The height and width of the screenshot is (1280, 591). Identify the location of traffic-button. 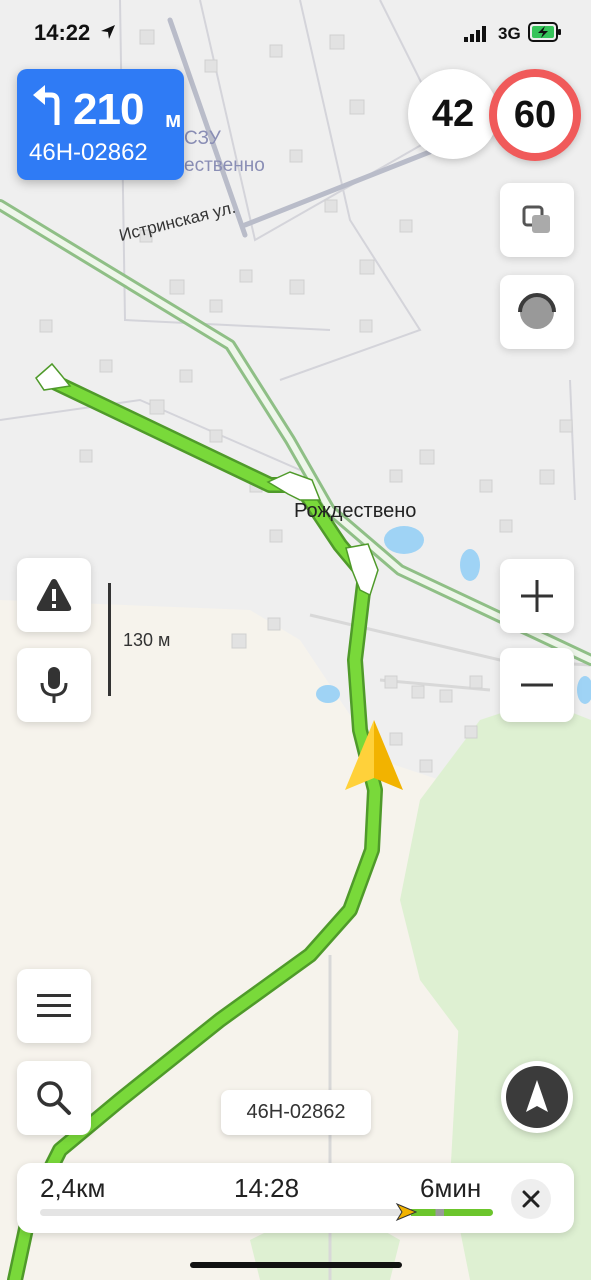
(537, 312).